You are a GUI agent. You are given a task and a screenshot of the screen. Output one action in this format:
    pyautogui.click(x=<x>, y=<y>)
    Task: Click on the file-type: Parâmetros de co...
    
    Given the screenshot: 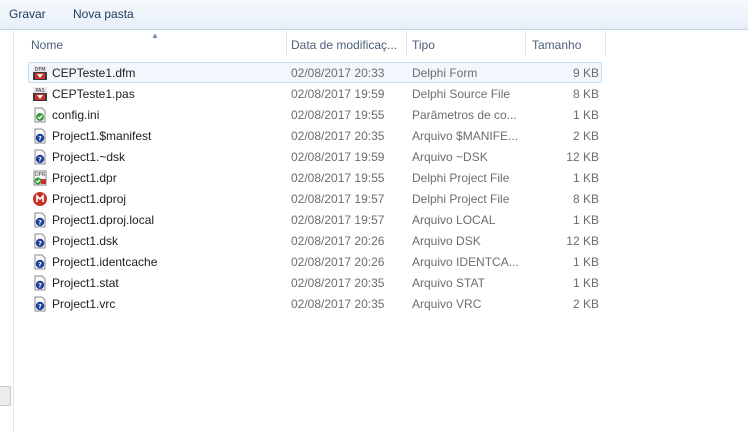 What is the action you would take?
    pyautogui.click(x=464, y=115)
    